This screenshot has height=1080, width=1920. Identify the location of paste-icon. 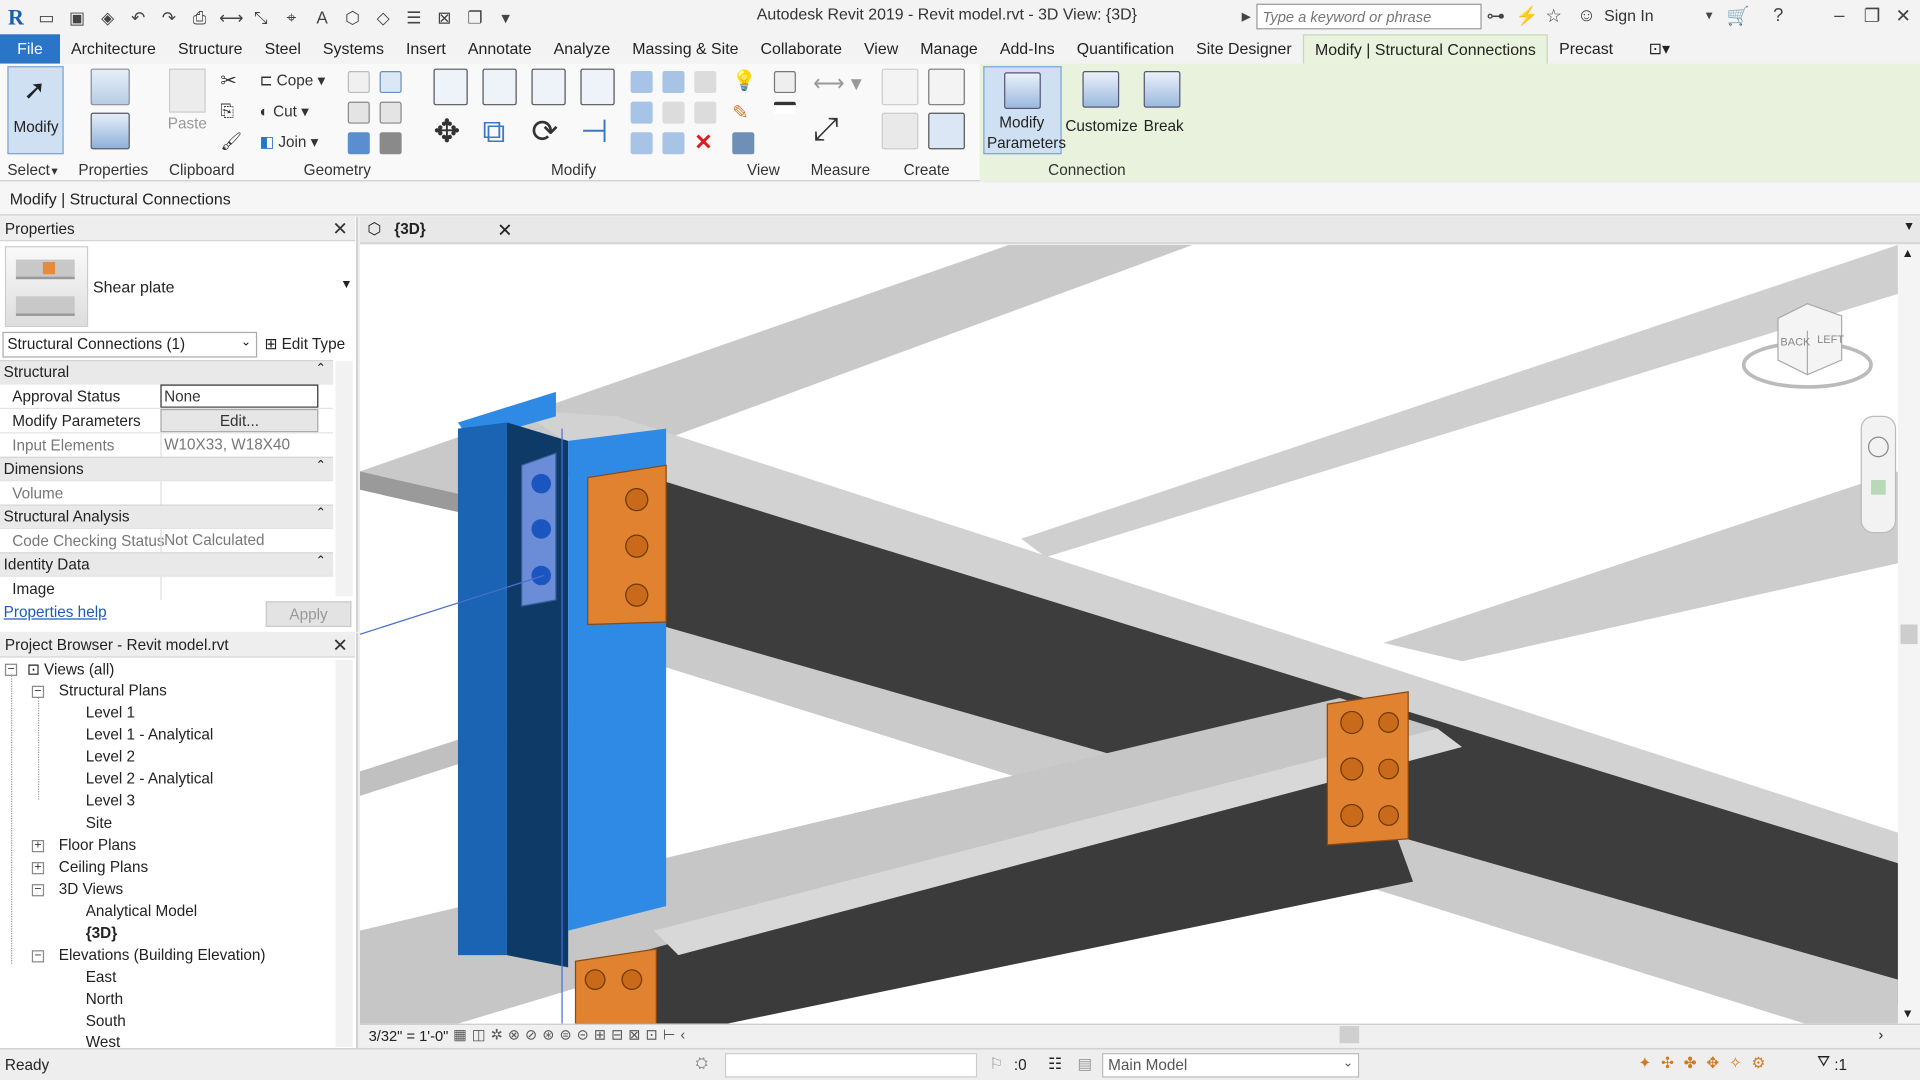
(187, 90).